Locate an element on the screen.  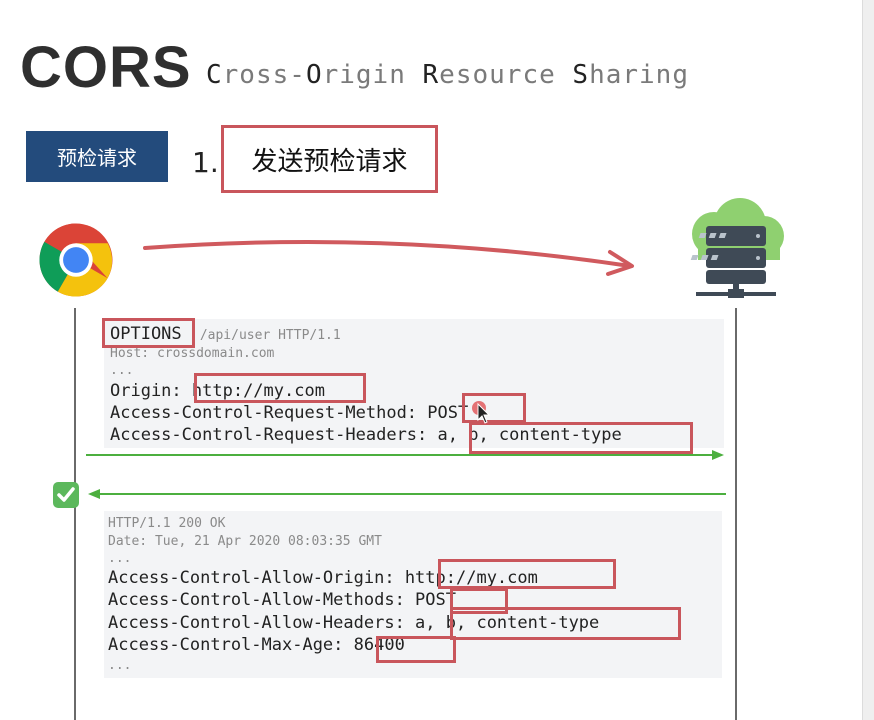
step-number: 1. is located at coordinates (205, 162).